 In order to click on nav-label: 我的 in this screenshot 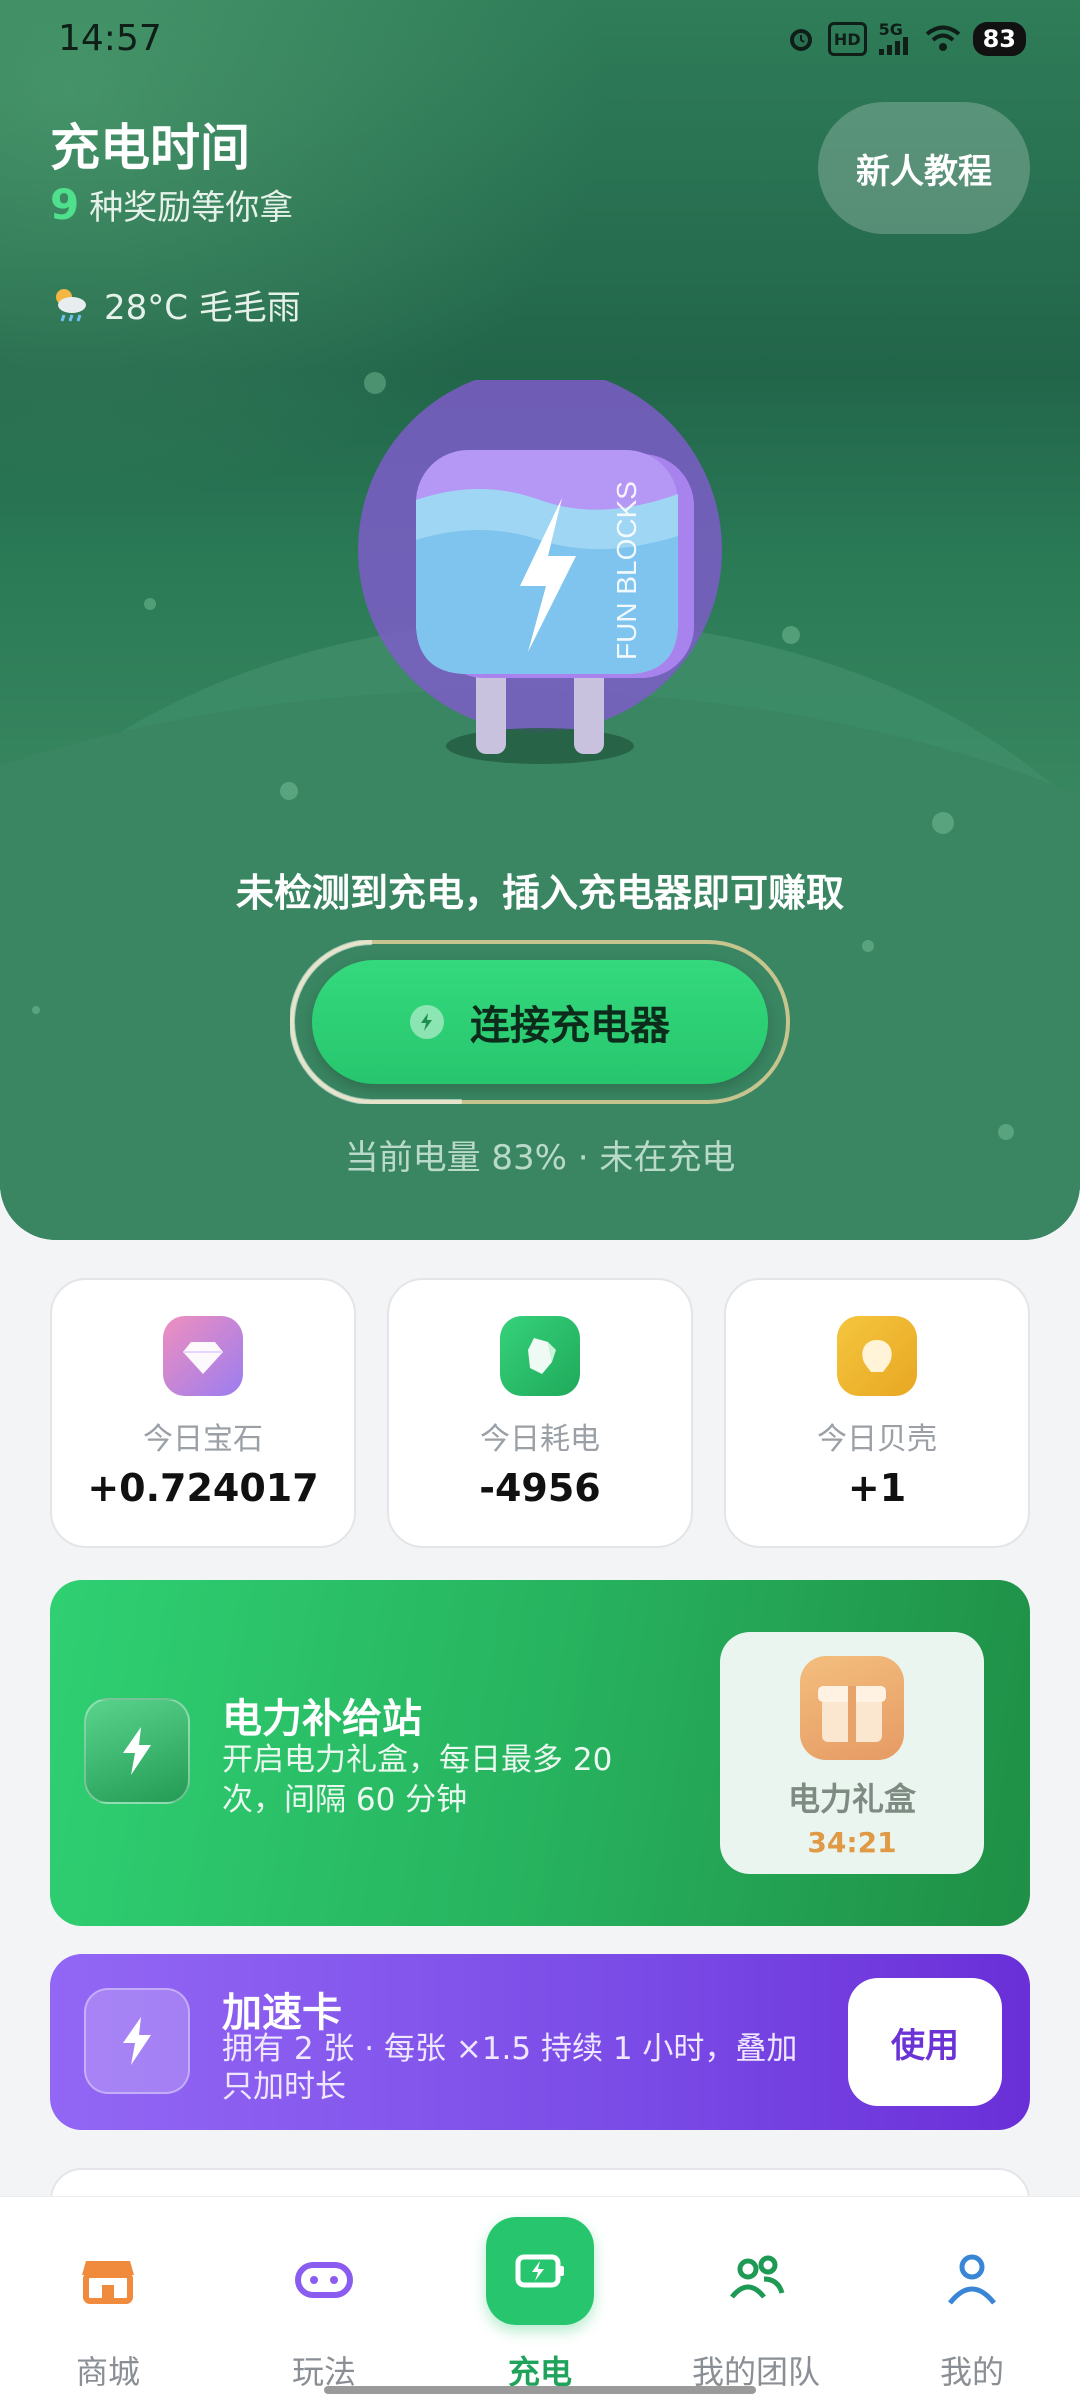, I will do `click(971, 2372)`.